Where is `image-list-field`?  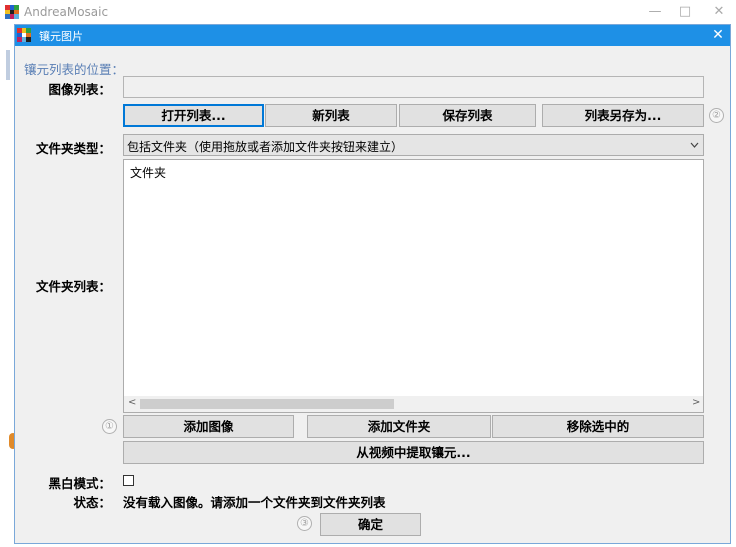
image-list-field is located at coordinates (413, 87).